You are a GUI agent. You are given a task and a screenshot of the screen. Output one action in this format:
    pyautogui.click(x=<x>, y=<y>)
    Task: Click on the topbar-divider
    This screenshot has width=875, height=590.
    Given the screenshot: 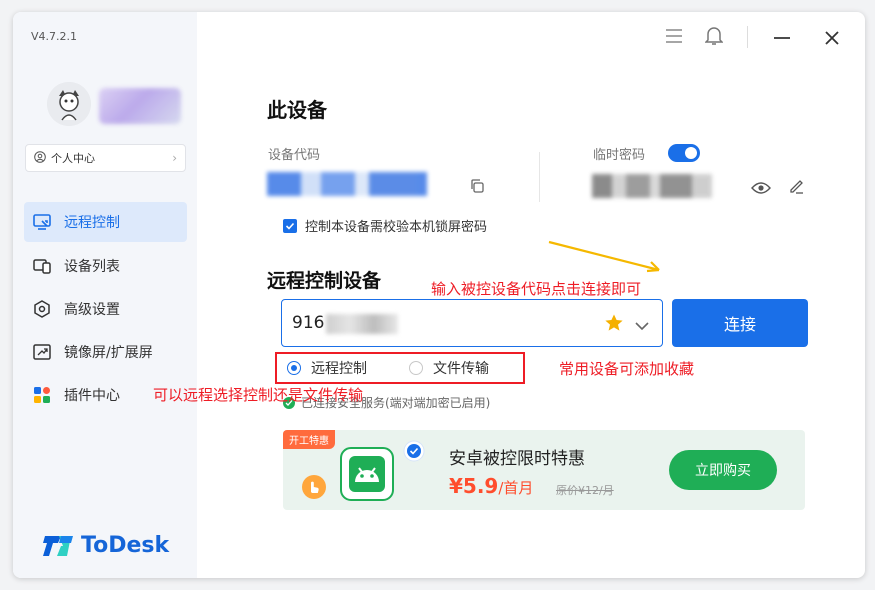 What is the action you would take?
    pyautogui.click(x=747, y=37)
    